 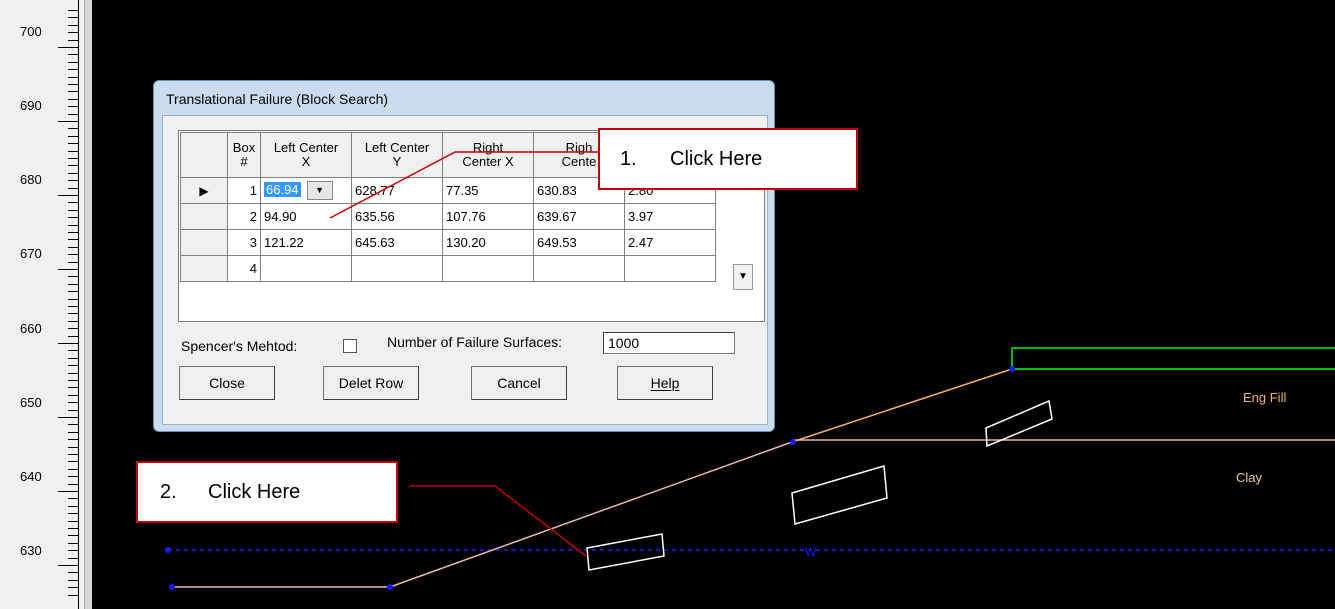 What do you see at coordinates (244, 268) in the screenshot?
I see `cell-box: 4` at bounding box center [244, 268].